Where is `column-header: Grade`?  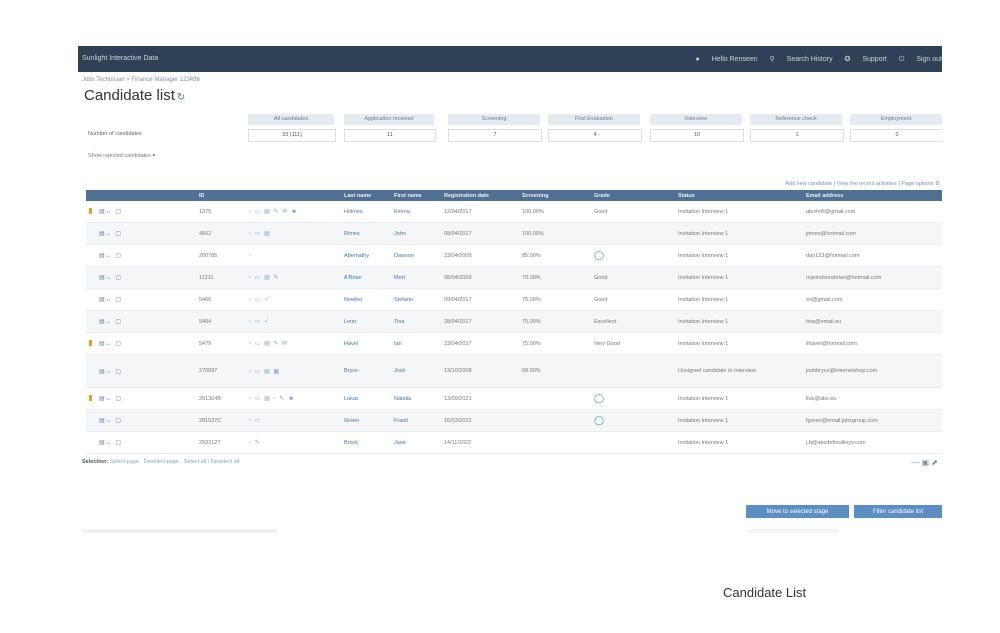
column-header: Grade is located at coordinates (633, 195).